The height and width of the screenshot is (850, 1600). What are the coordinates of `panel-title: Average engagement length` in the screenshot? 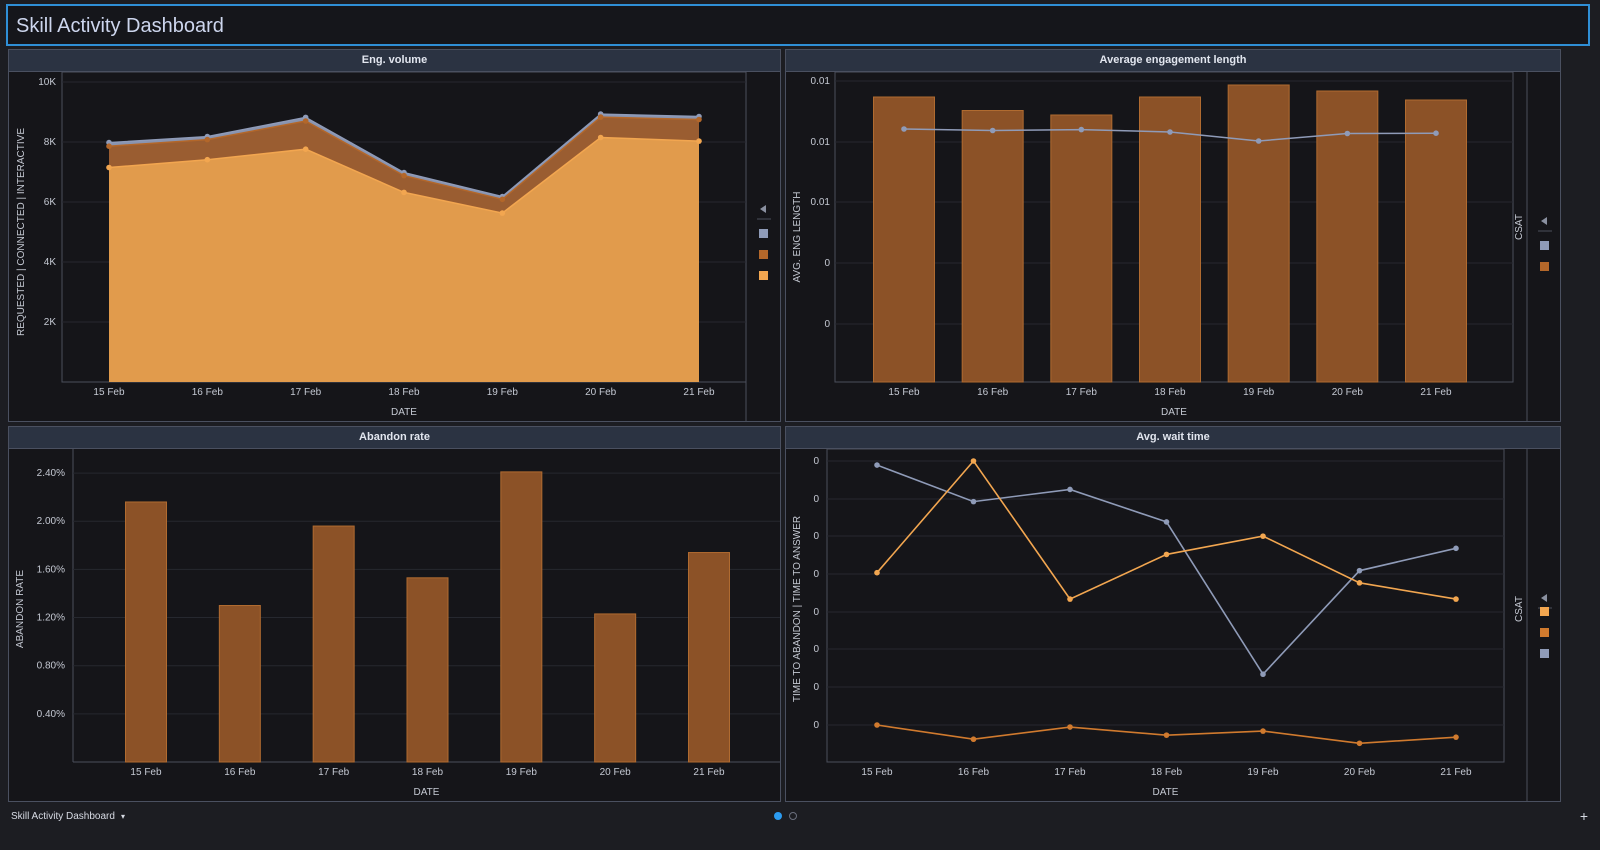 It's located at (1173, 61).